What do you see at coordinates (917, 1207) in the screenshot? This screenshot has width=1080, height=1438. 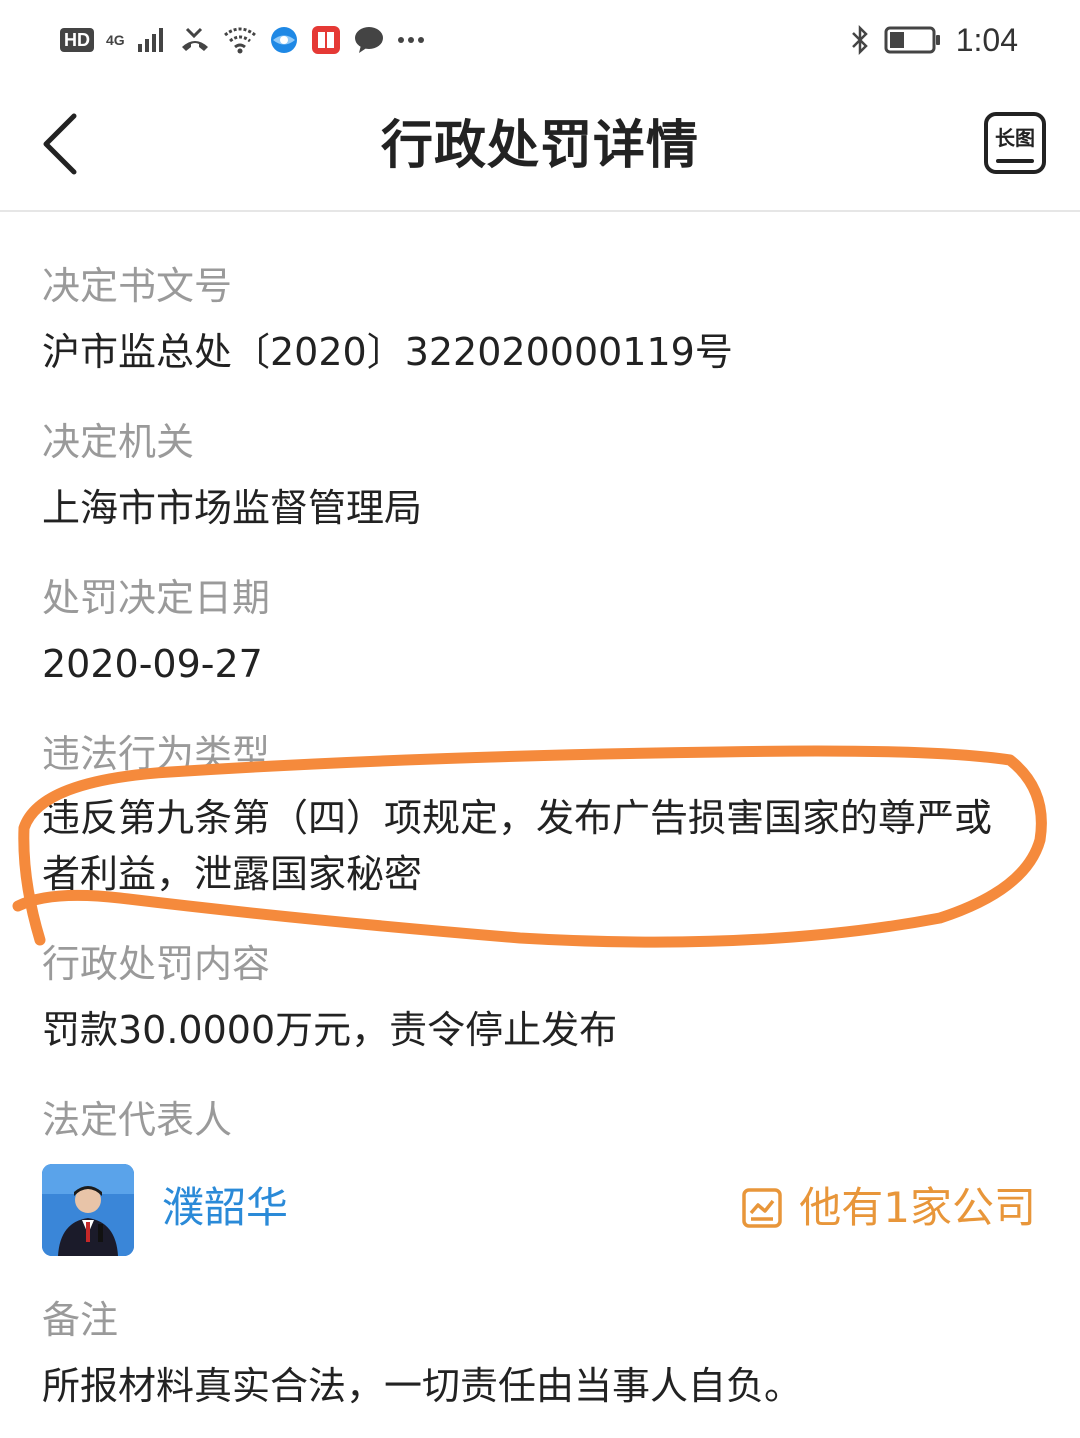 I see `related-companies-text: 他有1家公司` at bounding box center [917, 1207].